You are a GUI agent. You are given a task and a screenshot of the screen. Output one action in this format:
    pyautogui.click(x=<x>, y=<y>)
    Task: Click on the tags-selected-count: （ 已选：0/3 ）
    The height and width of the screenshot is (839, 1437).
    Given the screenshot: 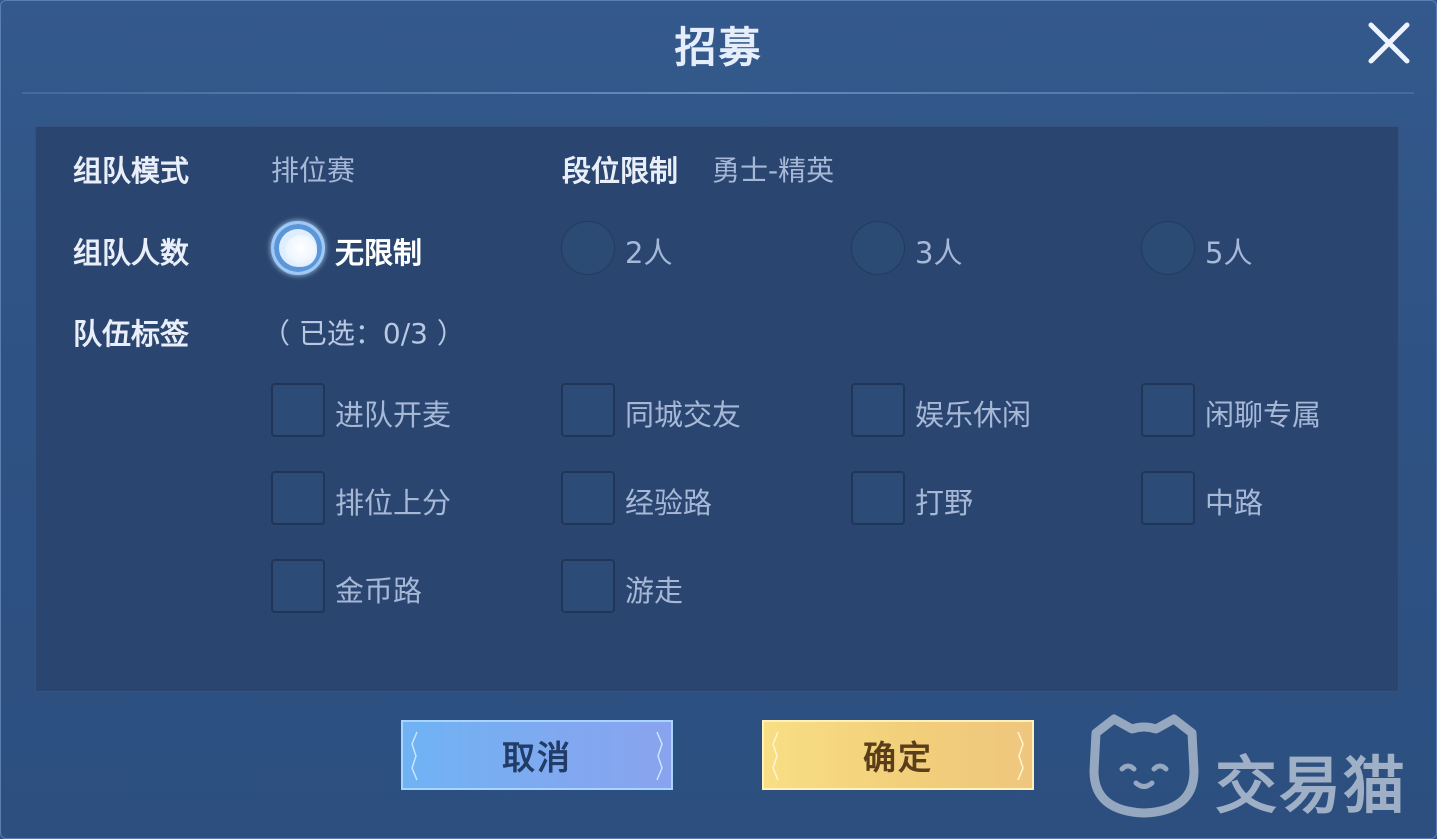 What is the action you would take?
    pyautogui.click(x=363, y=333)
    